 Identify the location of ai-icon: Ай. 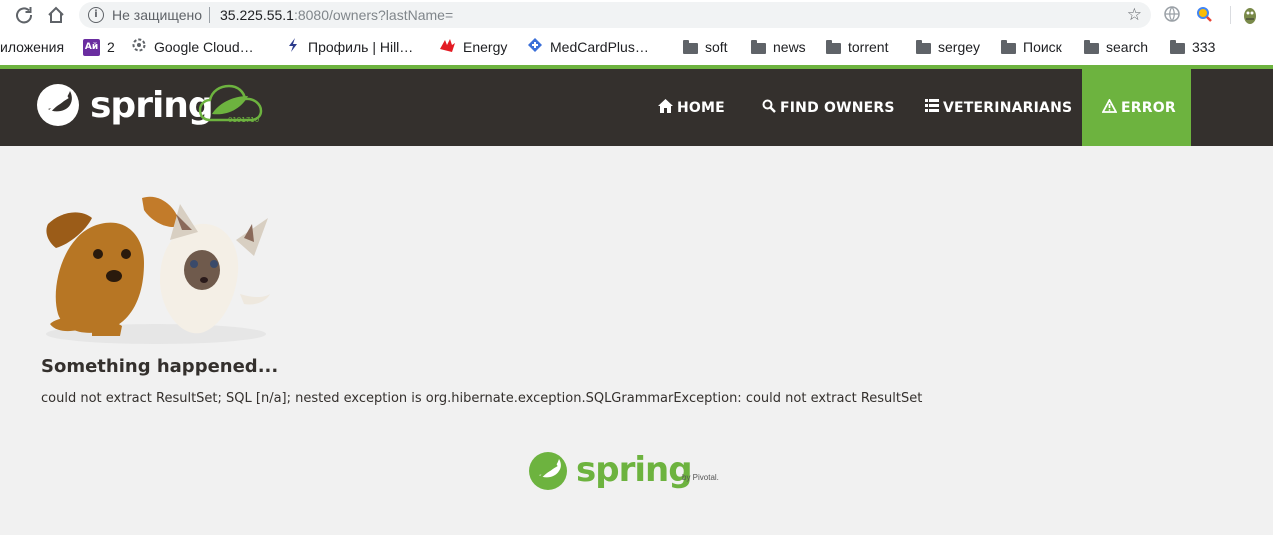
(91, 47).